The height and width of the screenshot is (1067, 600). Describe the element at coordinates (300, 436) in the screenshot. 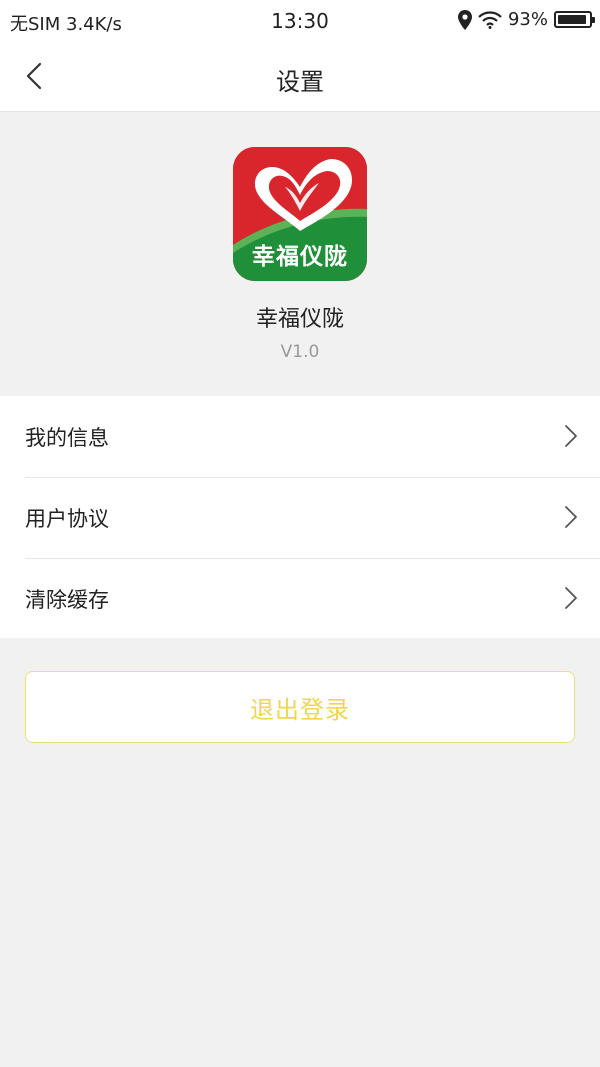

I see `menu-item-my-info: 我的信息` at that location.